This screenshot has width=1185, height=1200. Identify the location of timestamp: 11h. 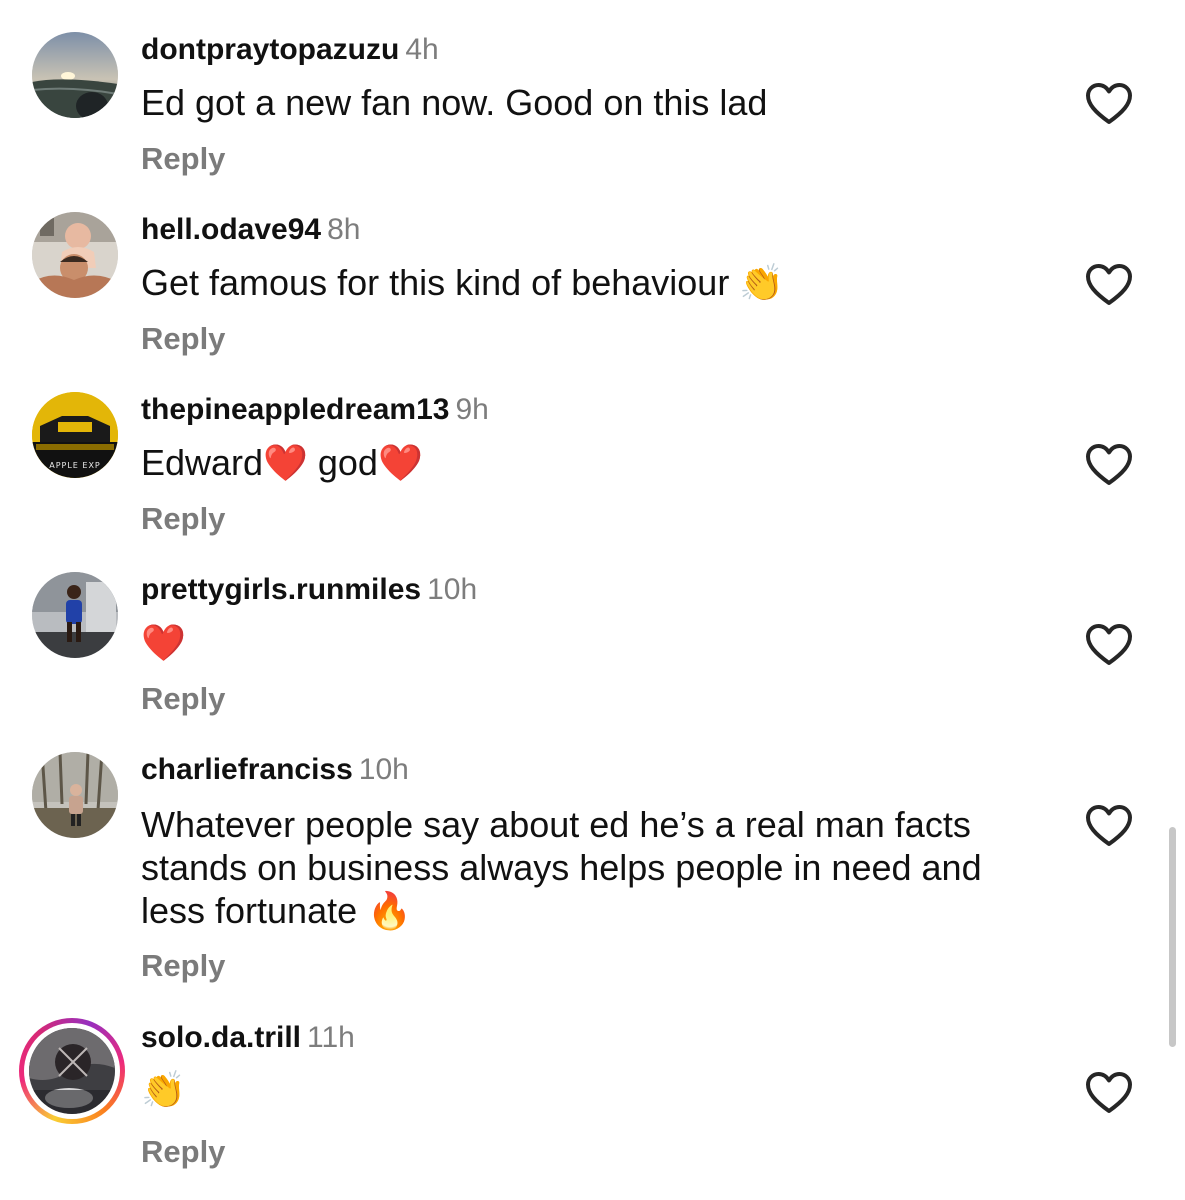
(331, 1037).